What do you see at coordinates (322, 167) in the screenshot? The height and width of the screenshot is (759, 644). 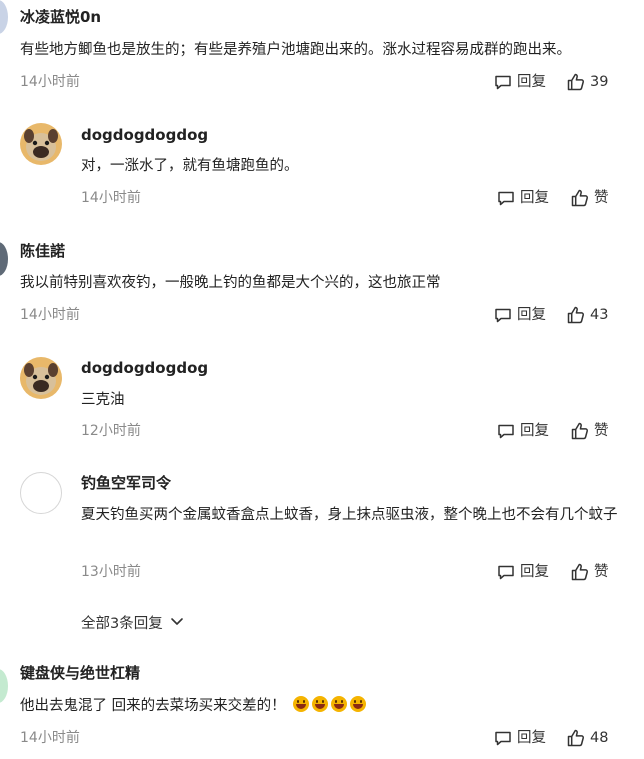 I see `comment-reply: dogdogdogdog 对，一涨水了，就有鱼塘跑鱼的。 14小时前 回复 赞` at bounding box center [322, 167].